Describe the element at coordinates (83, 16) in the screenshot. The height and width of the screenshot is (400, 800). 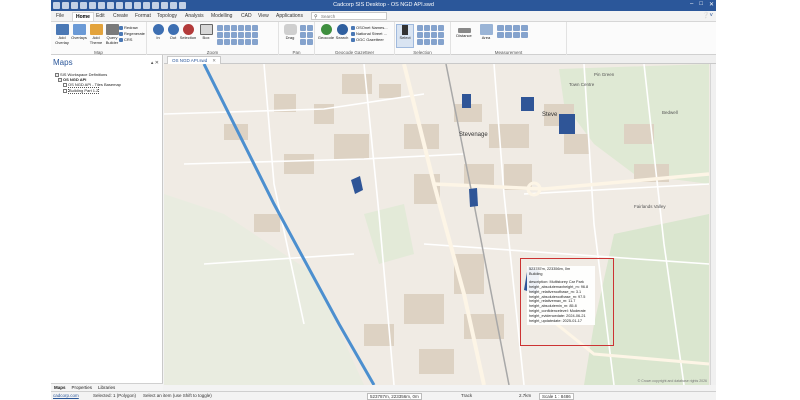
I see `tab-home: Home` at that location.